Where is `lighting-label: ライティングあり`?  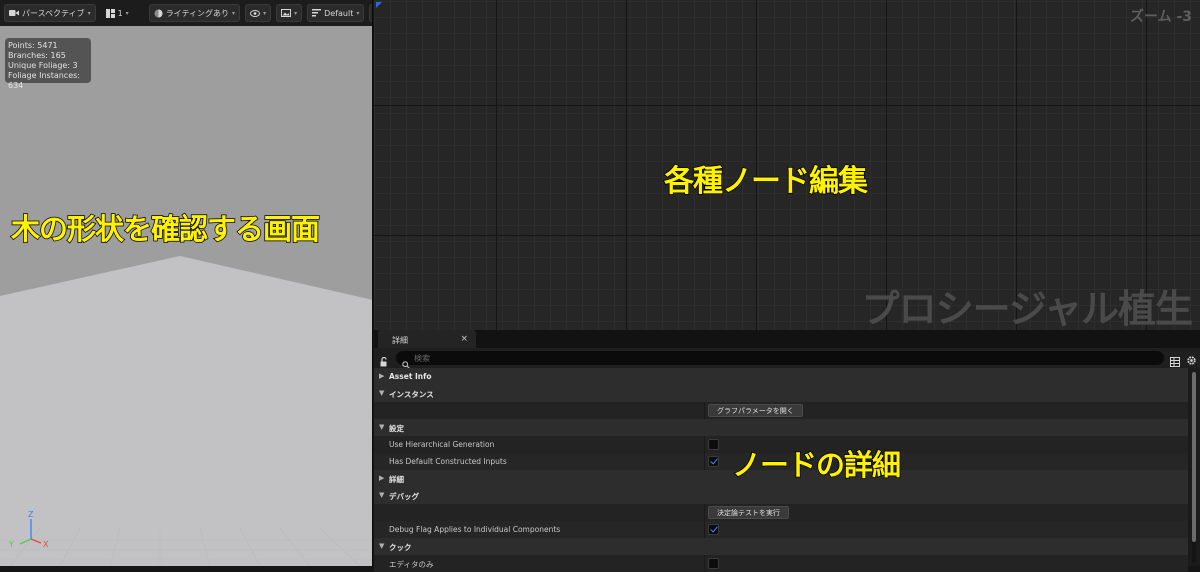
lighting-label: ライティングあり is located at coordinates (197, 13).